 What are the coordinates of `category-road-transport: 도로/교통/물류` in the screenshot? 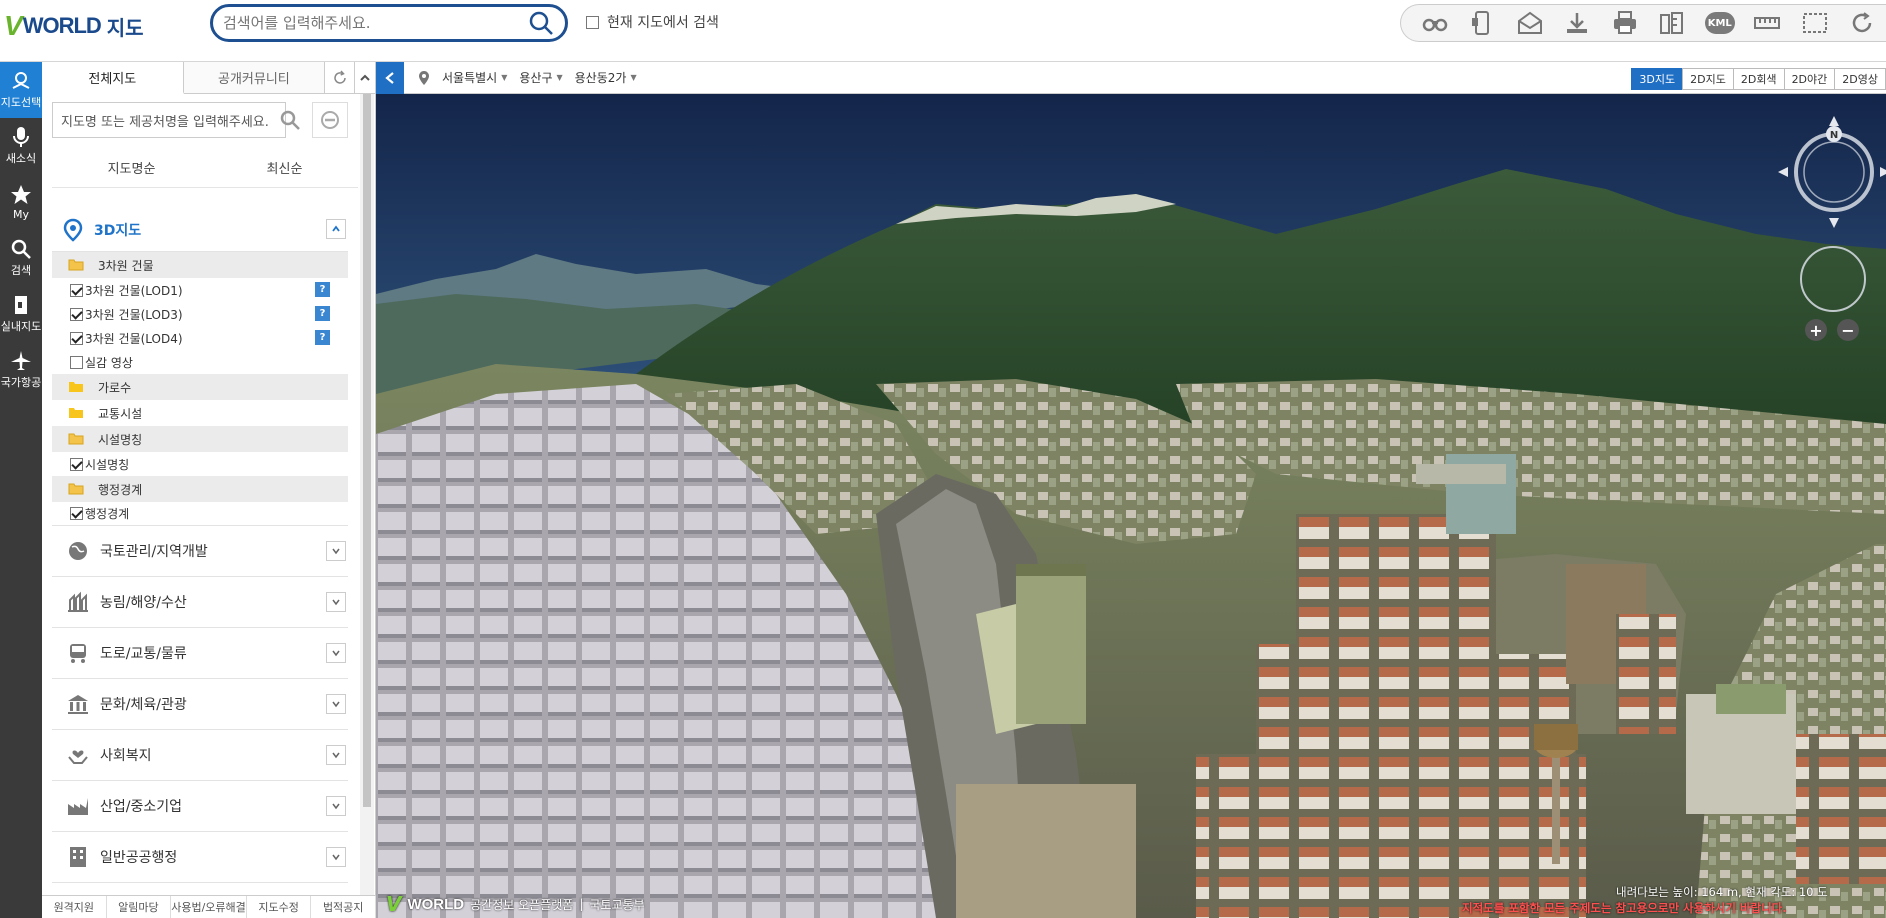 It's located at (200, 653).